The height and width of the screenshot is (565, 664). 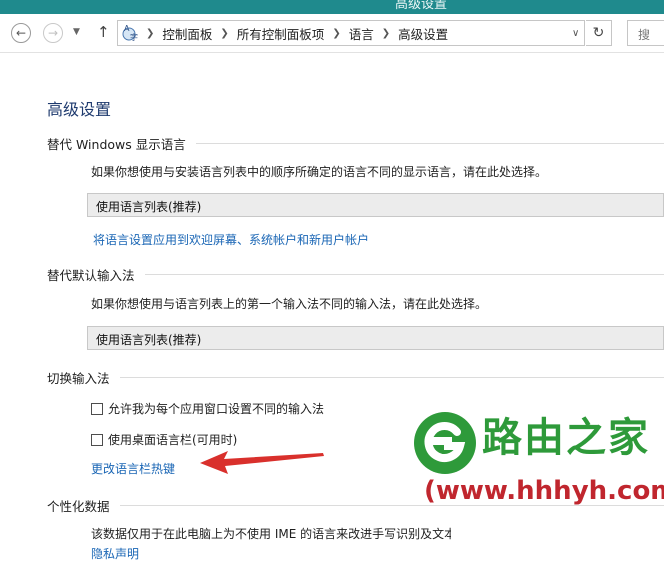 I want to click on breadcrumb: ❯ 控制面板 ❯ 所有控制面板项 ❯ 语言 ❯ 高级设置, so click(x=297, y=33).